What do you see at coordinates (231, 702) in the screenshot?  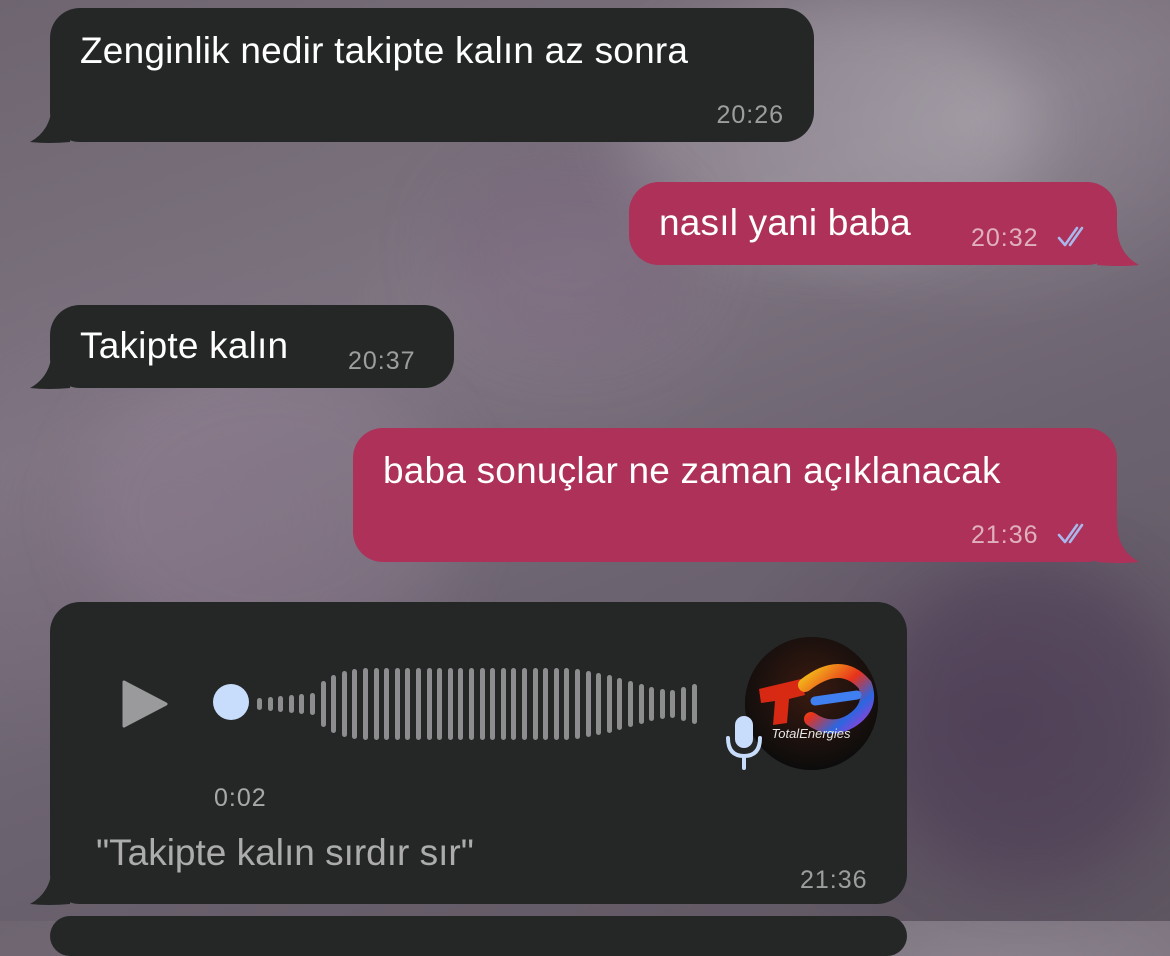 I see `playhead-dot` at bounding box center [231, 702].